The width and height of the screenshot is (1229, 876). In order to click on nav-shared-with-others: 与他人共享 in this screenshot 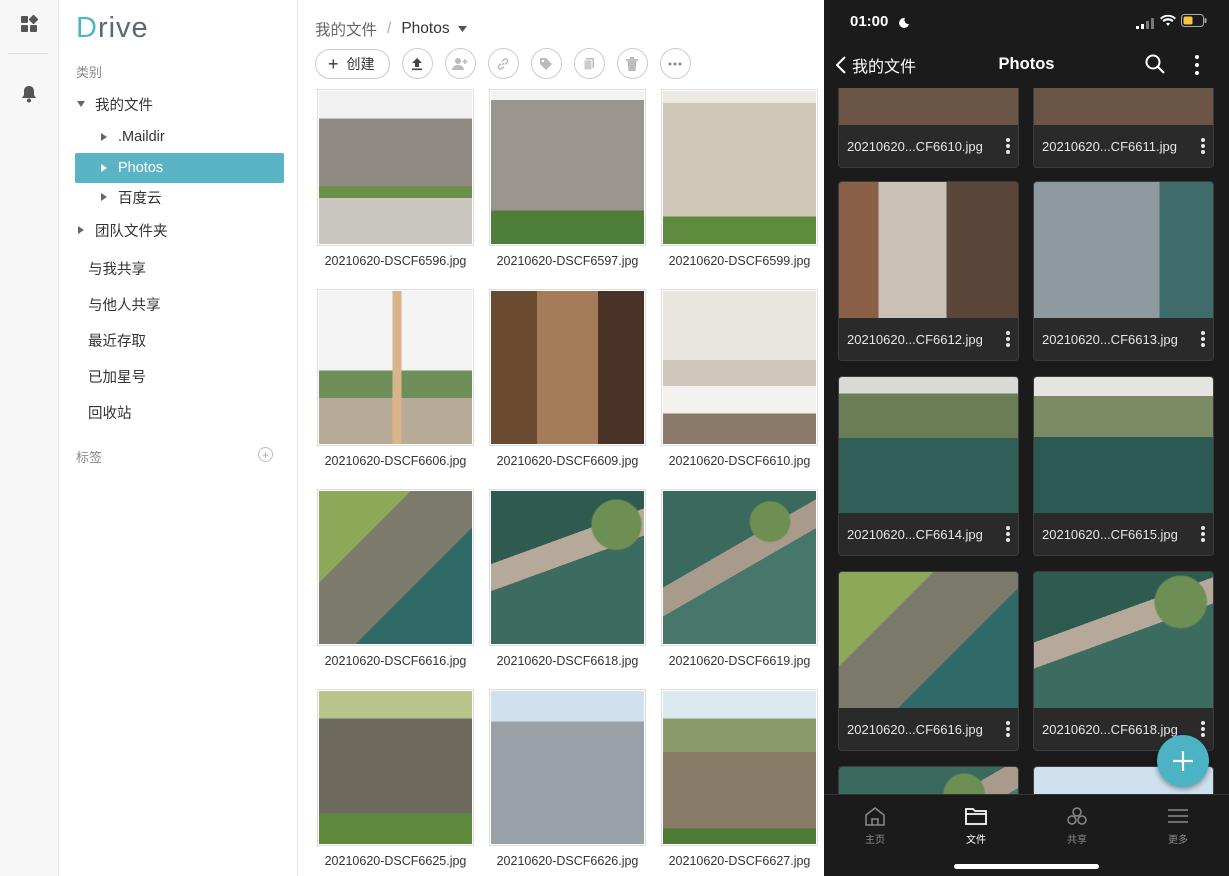, I will do `click(124, 304)`.